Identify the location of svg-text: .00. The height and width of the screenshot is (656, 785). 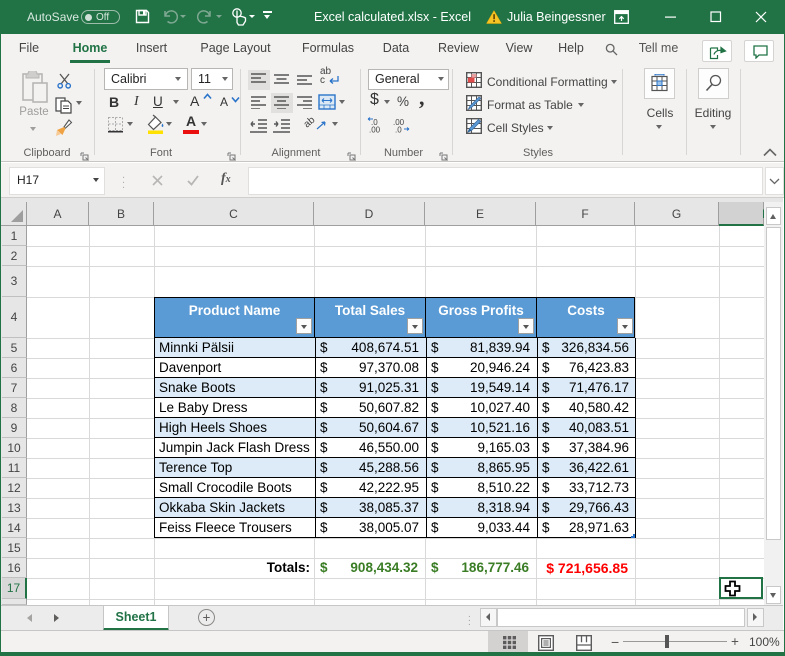
(375, 130).